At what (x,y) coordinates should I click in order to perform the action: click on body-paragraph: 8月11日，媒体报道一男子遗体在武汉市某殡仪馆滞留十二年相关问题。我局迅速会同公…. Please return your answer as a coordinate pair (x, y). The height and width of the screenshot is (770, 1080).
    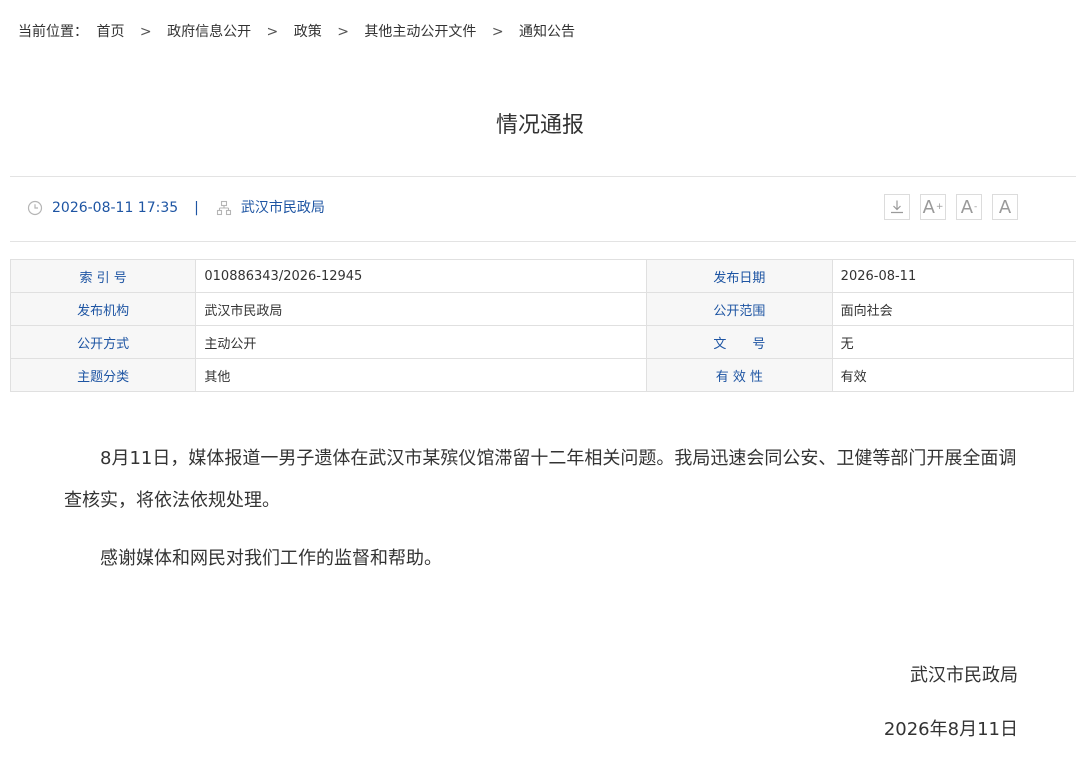
    Looking at the image, I should click on (540, 479).